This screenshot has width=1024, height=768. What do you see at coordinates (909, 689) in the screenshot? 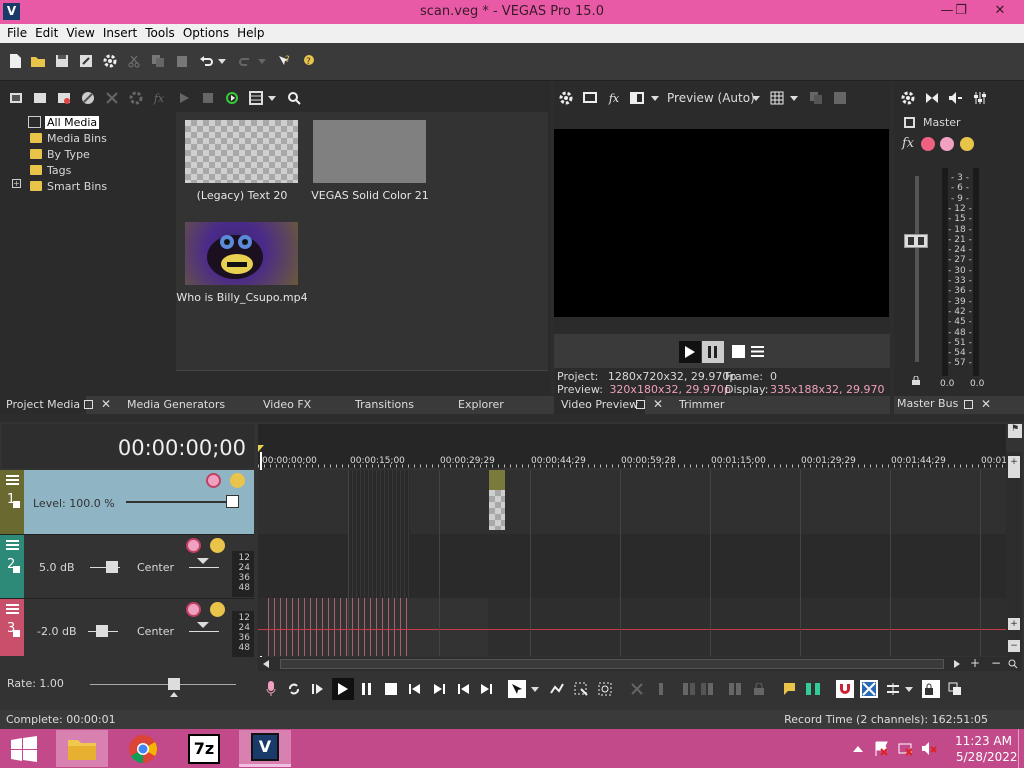
I see `auto-ripple-dropdown-icon` at bounding box center [909, 689].